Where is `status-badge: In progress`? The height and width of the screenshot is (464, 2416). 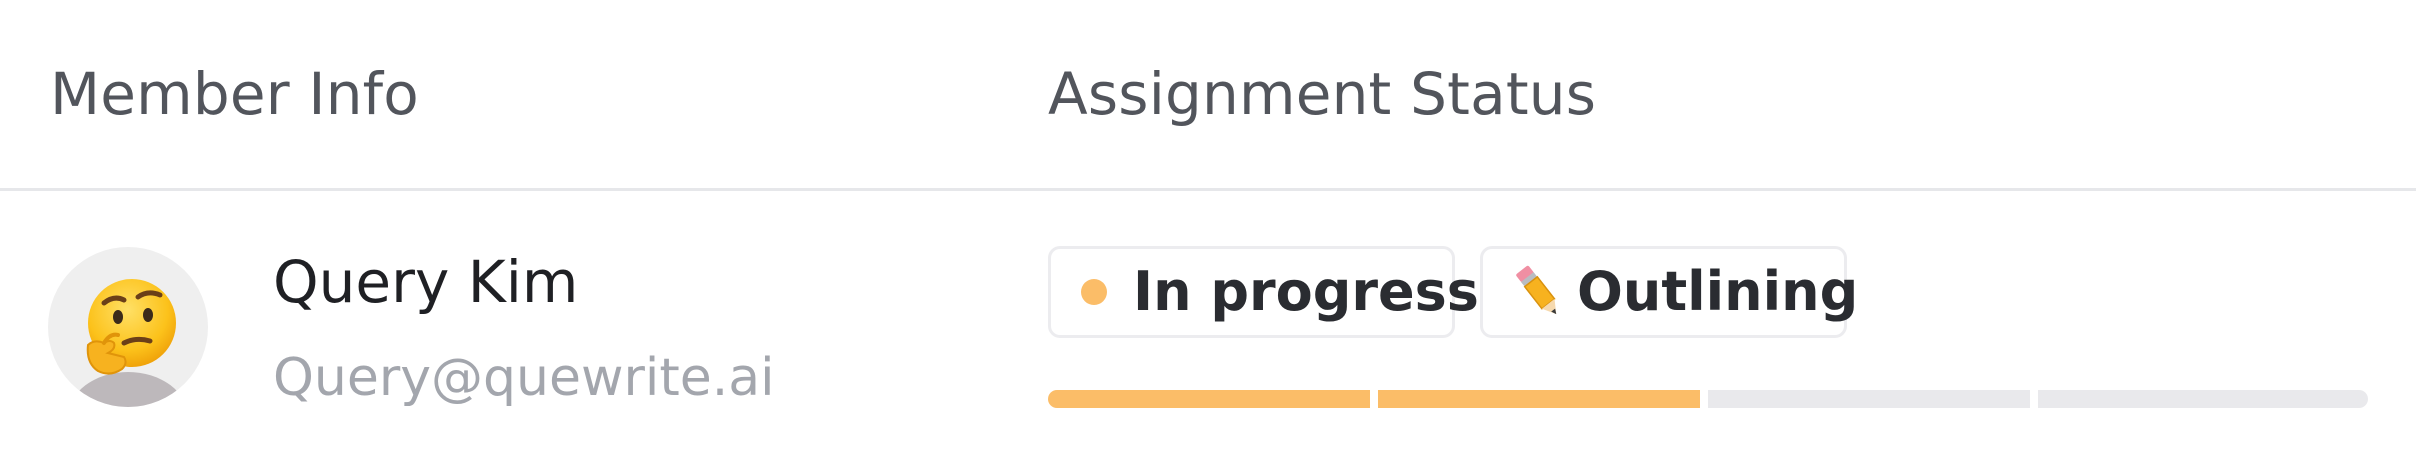
status-badge: In progress is located at coordinates (1263, 292).